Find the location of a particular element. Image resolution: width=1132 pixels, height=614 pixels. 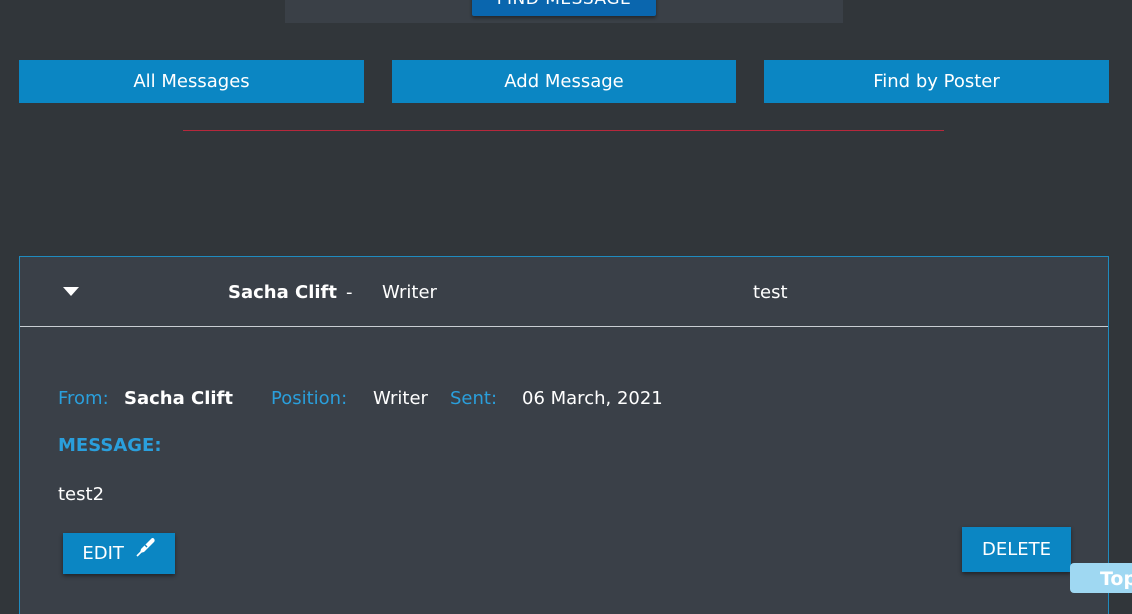

header-subject: test is located at coordinates (770, 292).